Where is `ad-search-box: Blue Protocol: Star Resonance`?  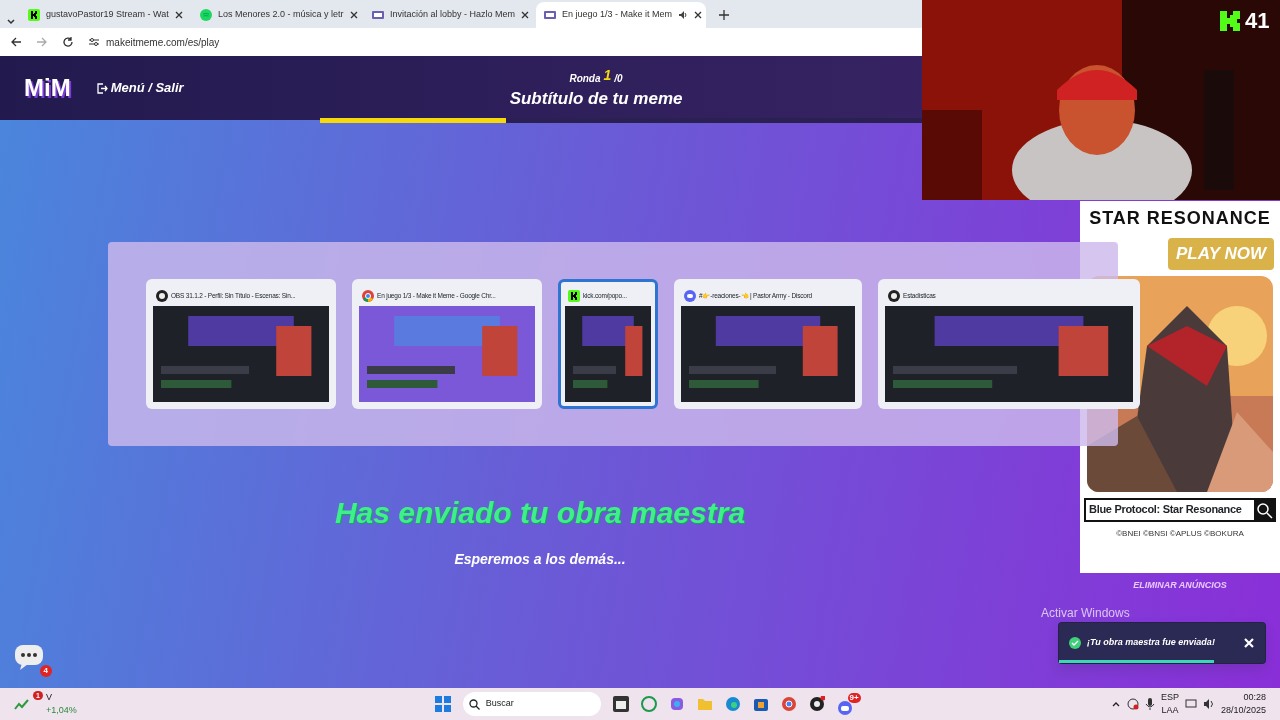 ad-search-box: Blue Protocol: Star Resonance is located at coordinates (1180, 509).